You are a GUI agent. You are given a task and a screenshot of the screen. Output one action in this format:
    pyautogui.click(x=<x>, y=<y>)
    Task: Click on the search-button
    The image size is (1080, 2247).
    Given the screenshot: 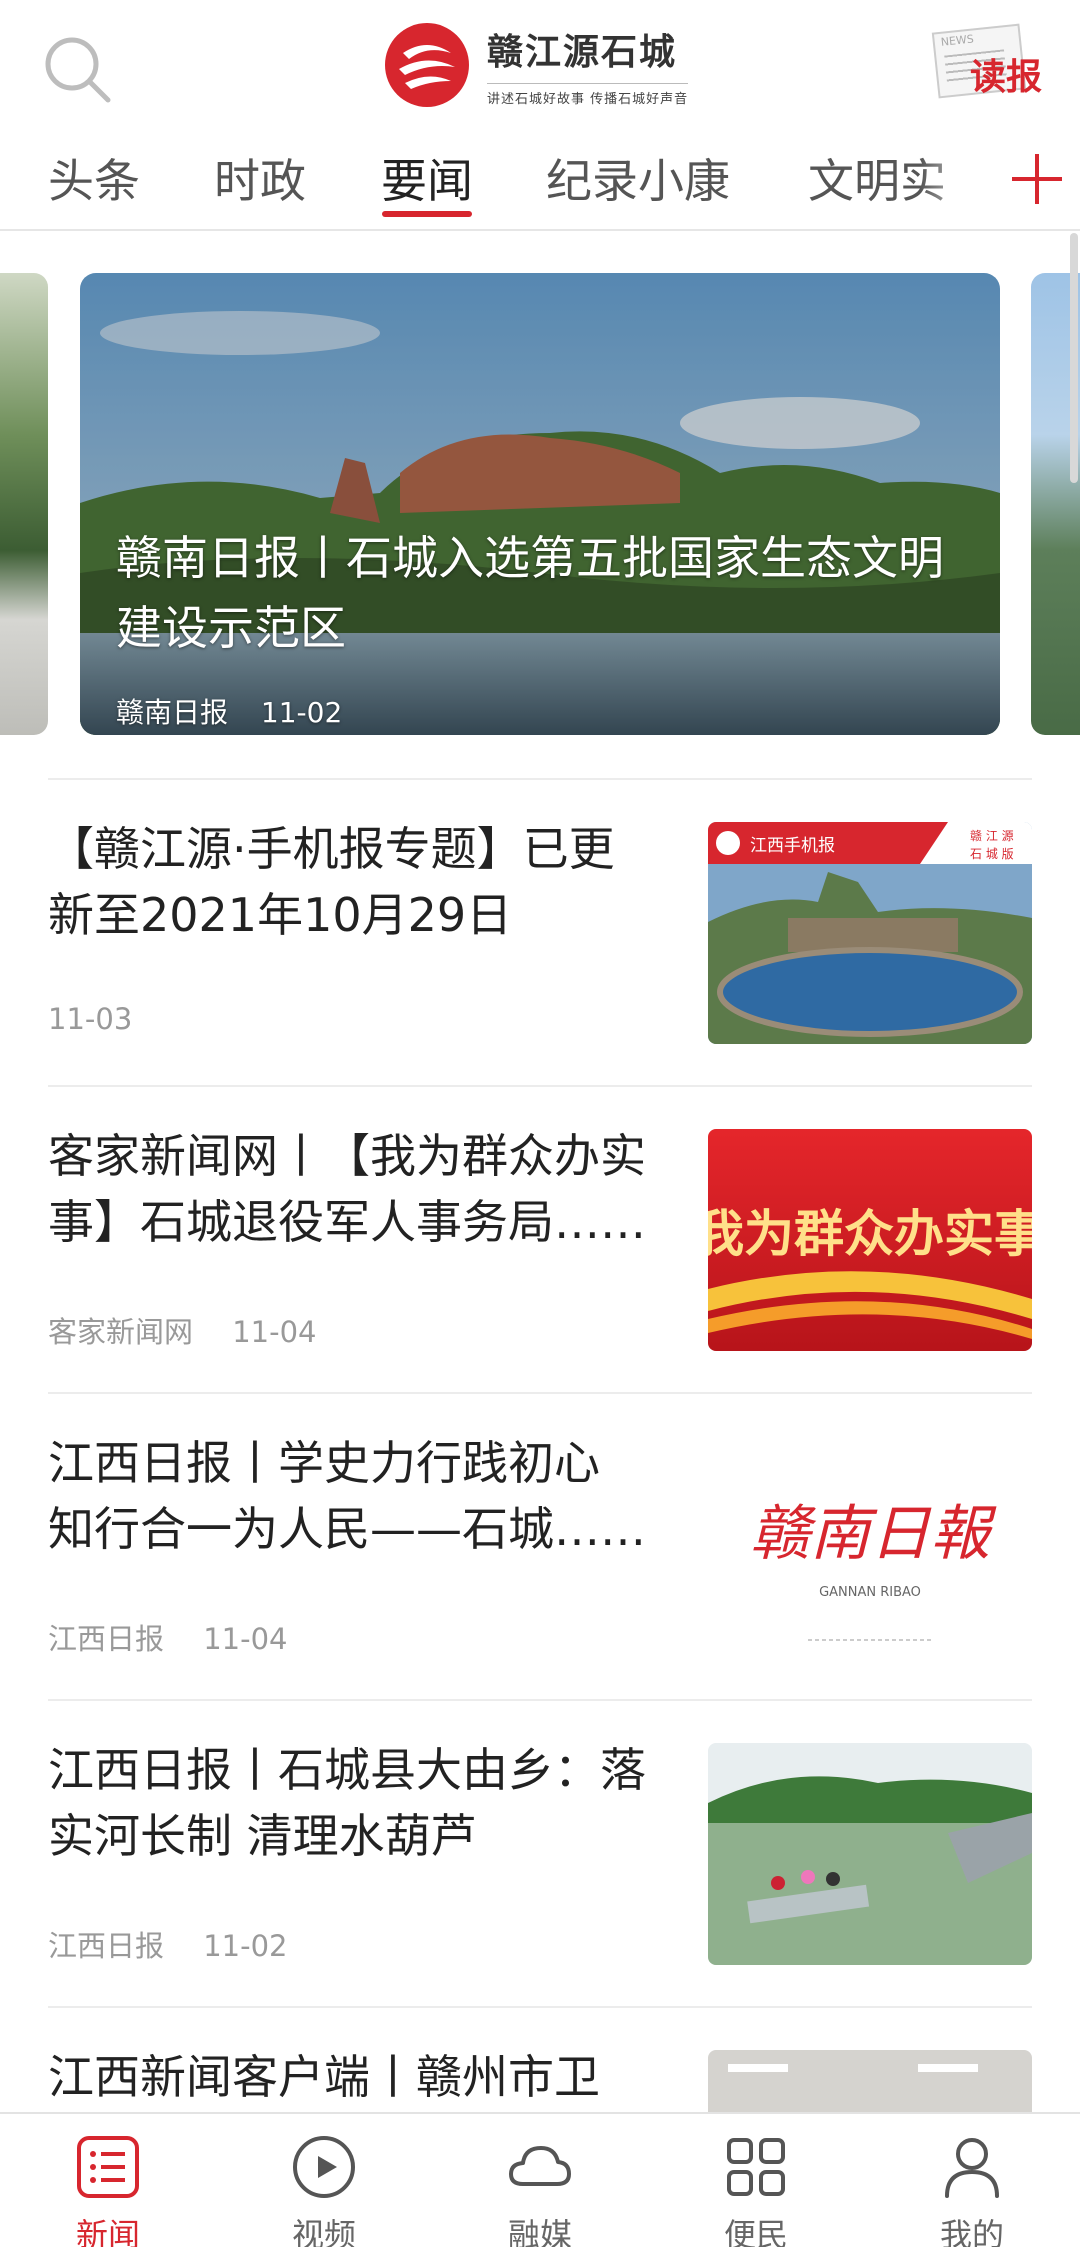 What is the action you would take?
    pyautogui.click(x=78, y=70)
    